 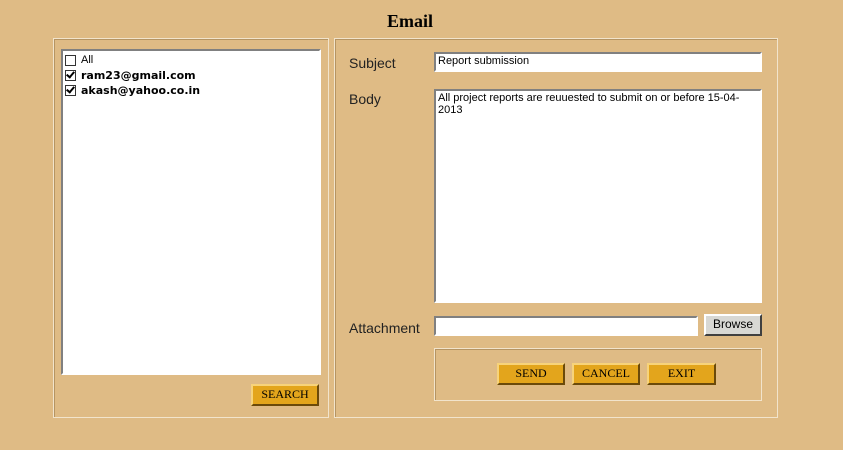 What do you see at coordinates (365, 99) in the screenshot?
I see `body-label: Body` at bounding box center [365, 99].